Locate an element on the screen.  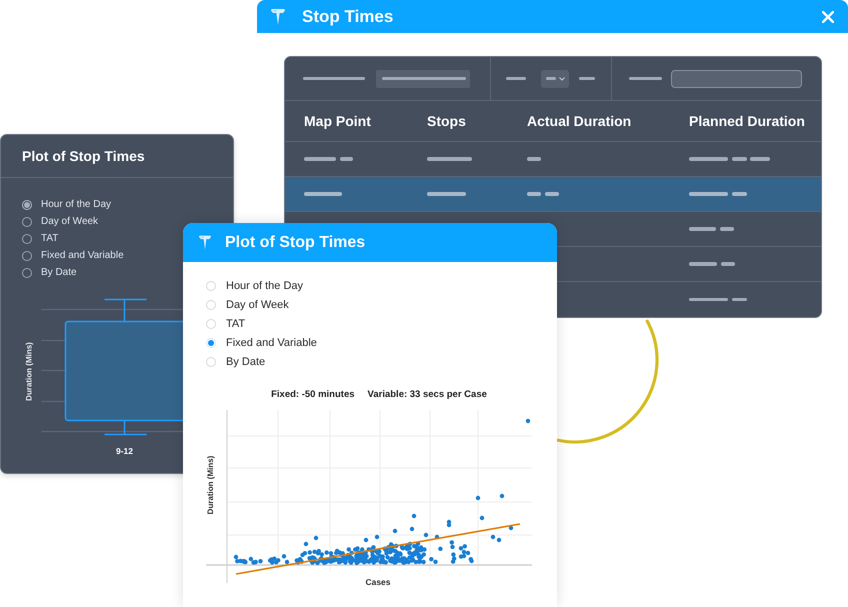
chart-title: Variable: 33 secs per Case is located at coordinates (427, 394).